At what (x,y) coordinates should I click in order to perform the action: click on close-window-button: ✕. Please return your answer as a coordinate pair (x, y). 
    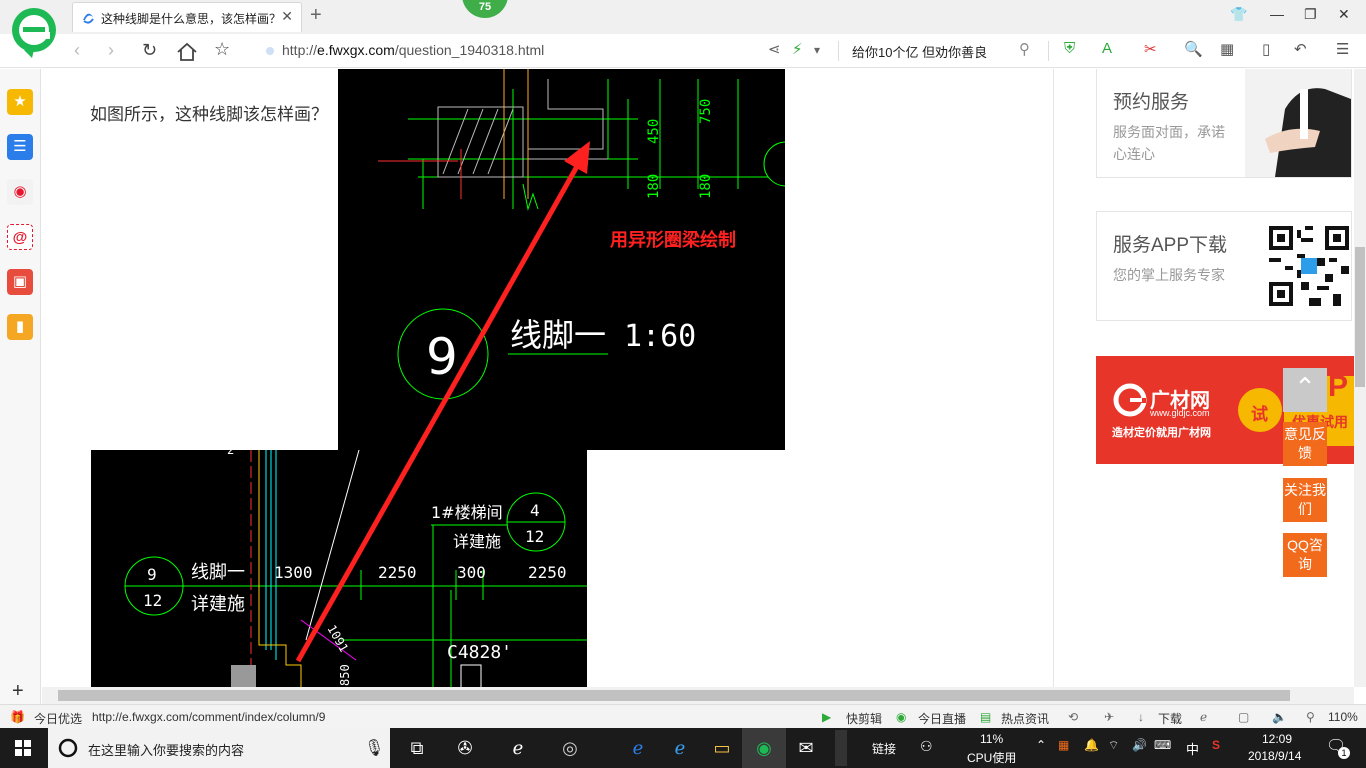
    Looking at the image, I should click on (1344, 14).